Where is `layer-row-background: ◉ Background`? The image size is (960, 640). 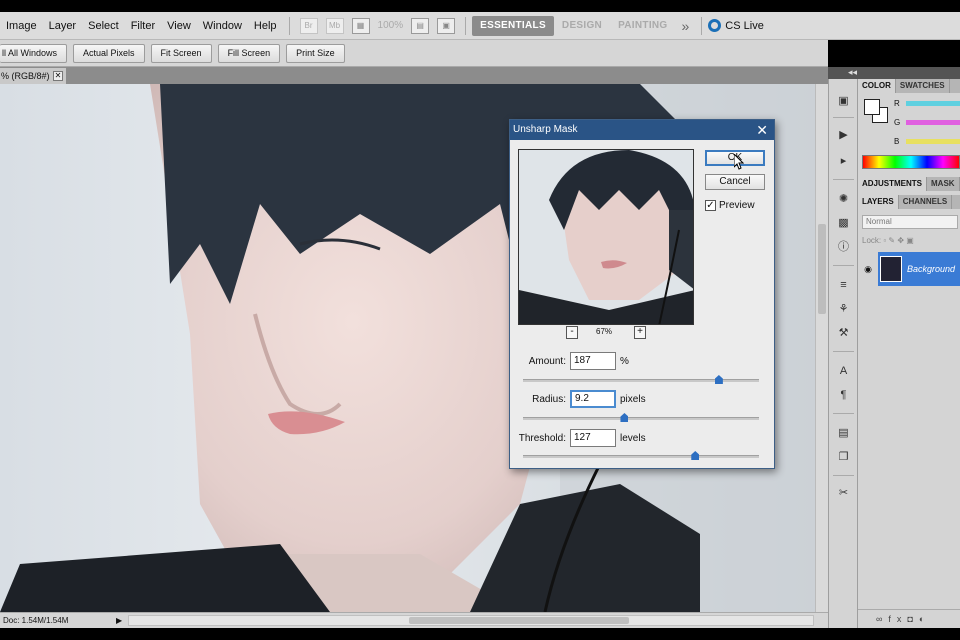 layer-row-background: ◉ Background is located at coordinates (909, 269).